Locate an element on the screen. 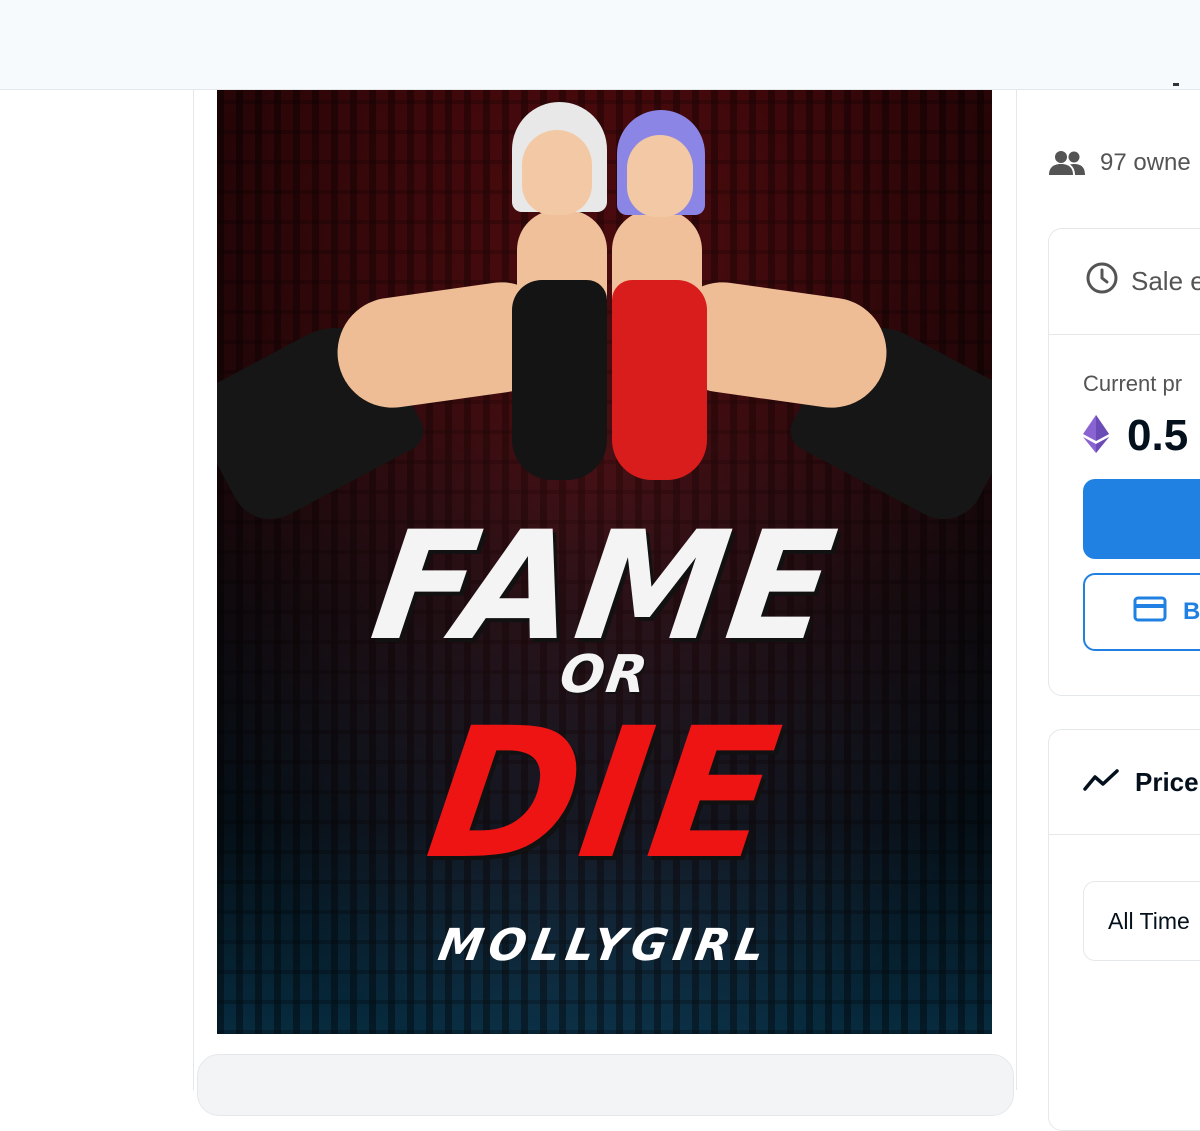 This screenshot has height=1131, width=1200. artwork-black-dress is located at coordinates (559, 380).